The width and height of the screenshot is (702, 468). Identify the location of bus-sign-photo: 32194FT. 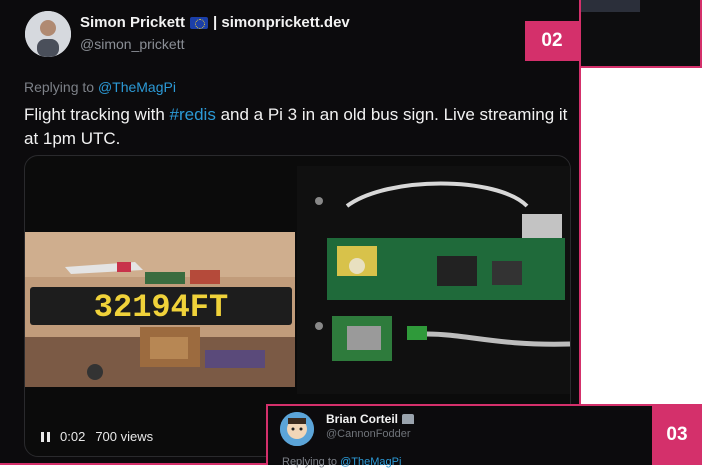
(160, 309).